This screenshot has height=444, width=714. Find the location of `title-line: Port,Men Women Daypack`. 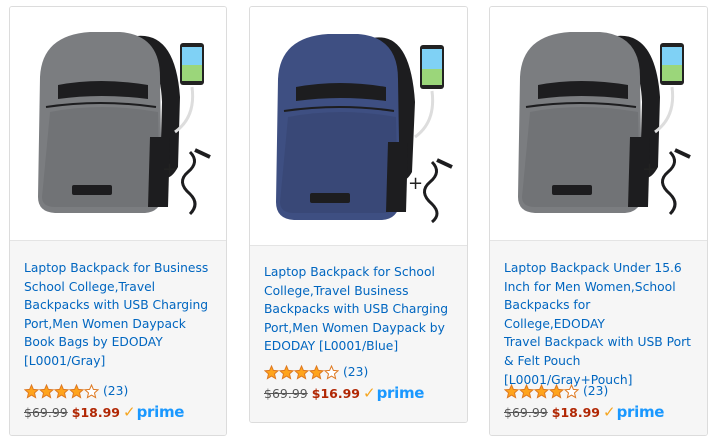

title-line: Port,Men Women Daypack is located at coordinates (105, 323).